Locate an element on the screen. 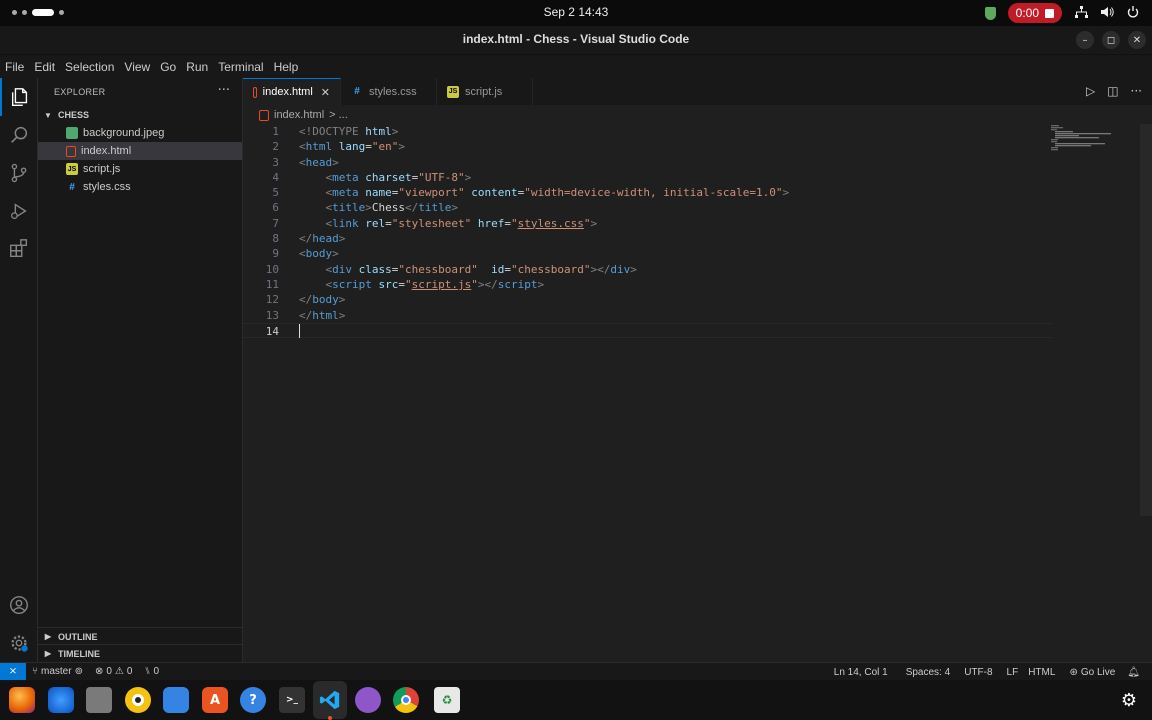 The width and height of the screenshot is (1152, 720). ports-indicator: ⑊ 0 is located at coordinates (151, 671).